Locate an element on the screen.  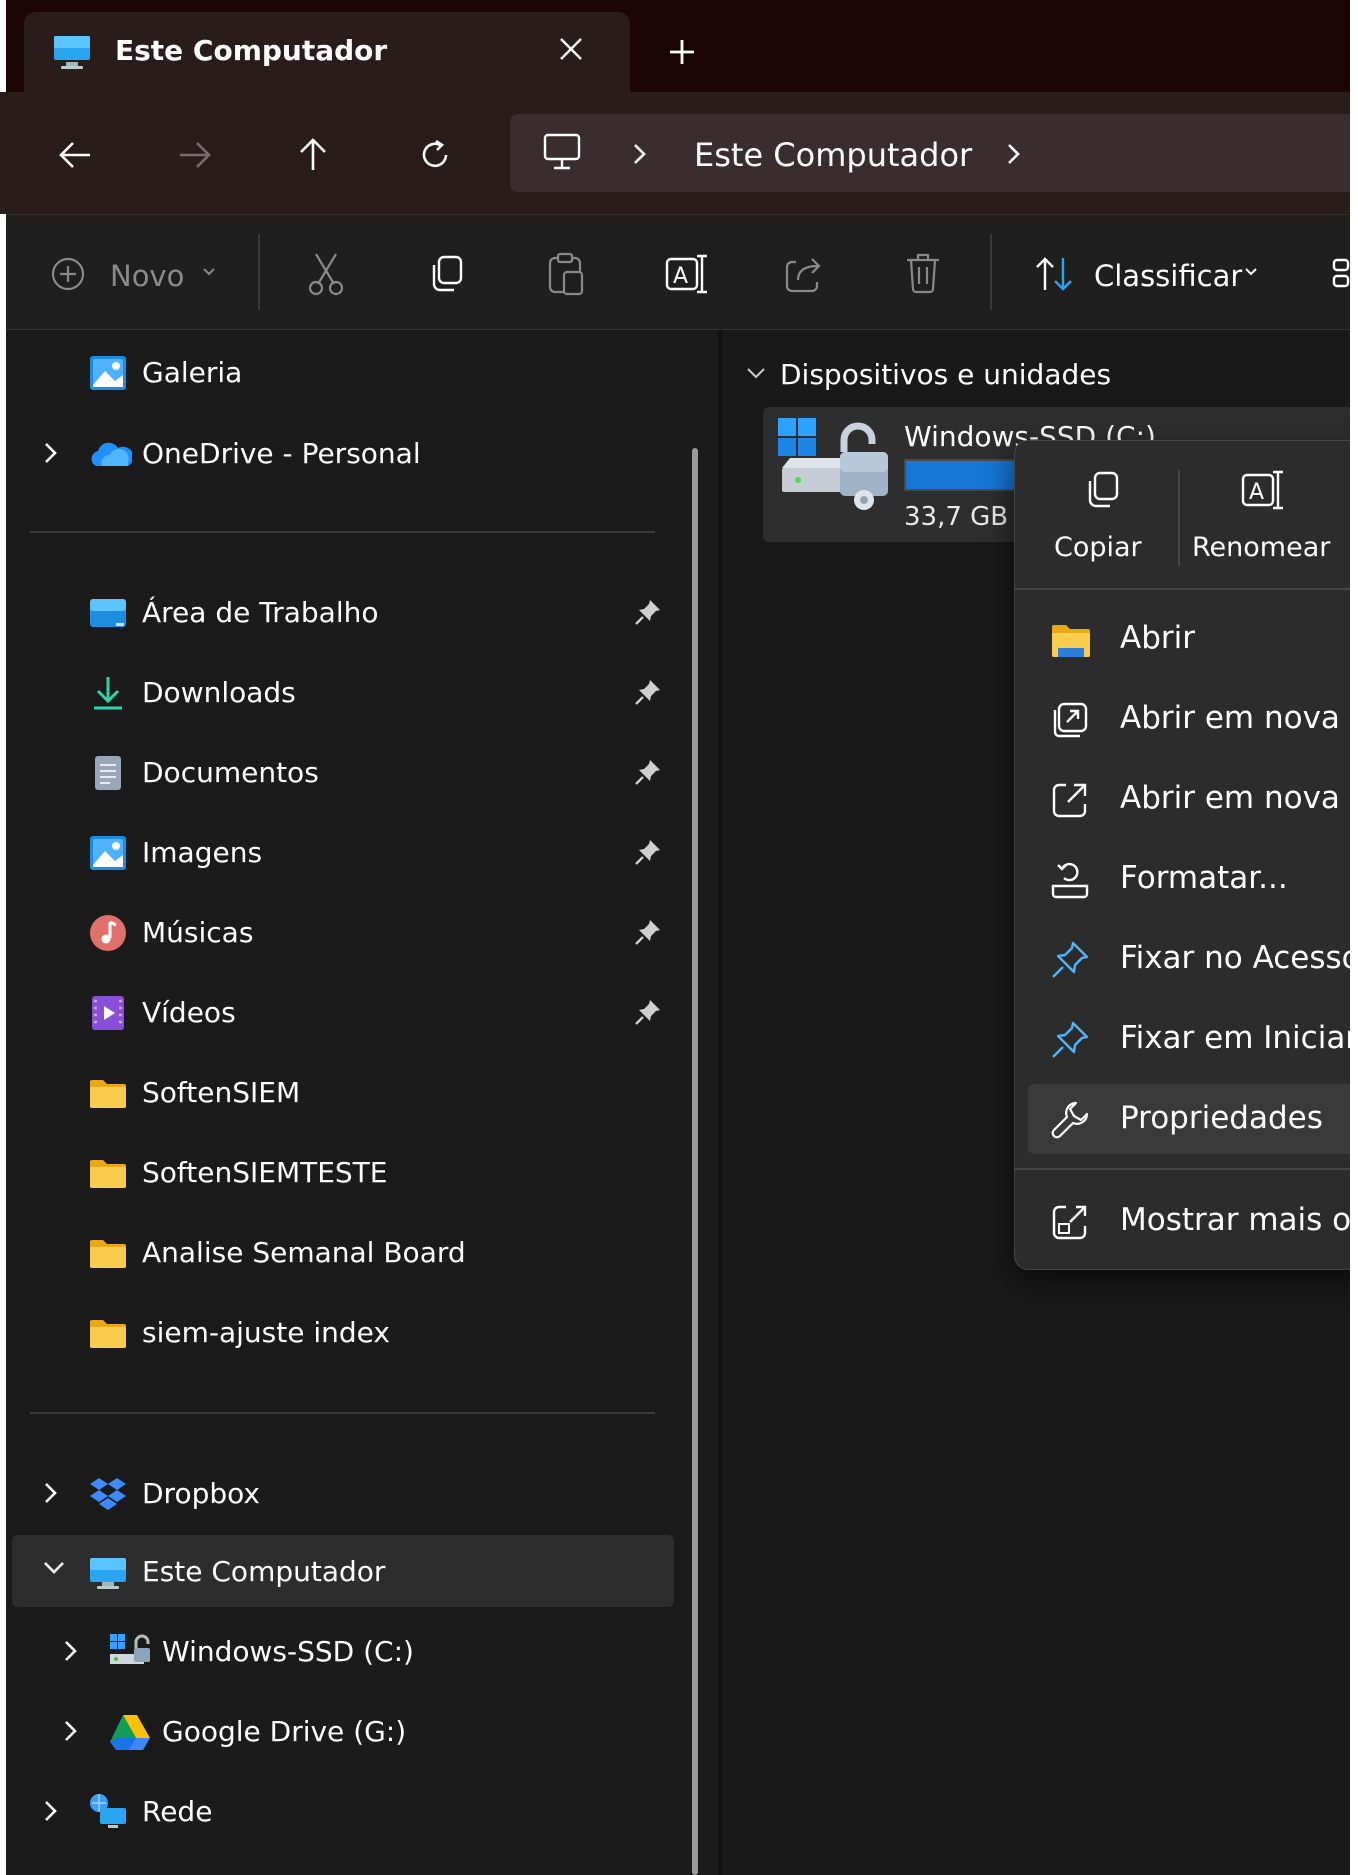
sidebar-item-label: Rede is located at coordinates (177, 1811).